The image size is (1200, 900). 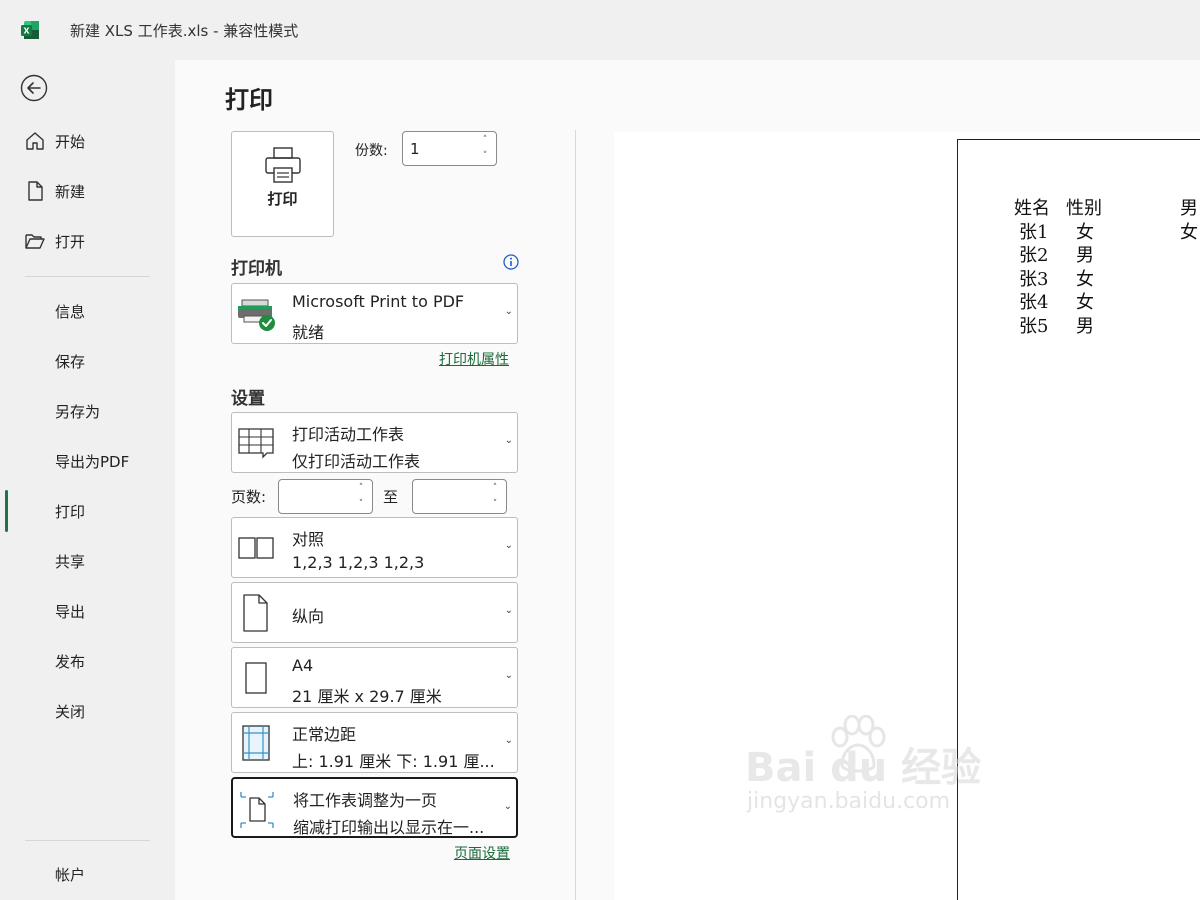 What do you see at coordinates (367, 696) in the screenshot?
I see `paper-size-dims: 21 厘米 x 29.7 厘米` at bounding box center [367, 696].